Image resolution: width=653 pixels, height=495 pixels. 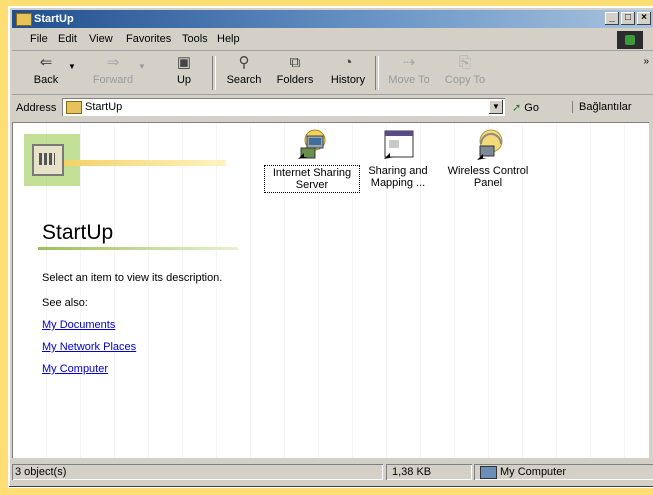 I want to click on status-bar: 3 object(s) 1,38 KB My Computer, so click(x=332, y=472).